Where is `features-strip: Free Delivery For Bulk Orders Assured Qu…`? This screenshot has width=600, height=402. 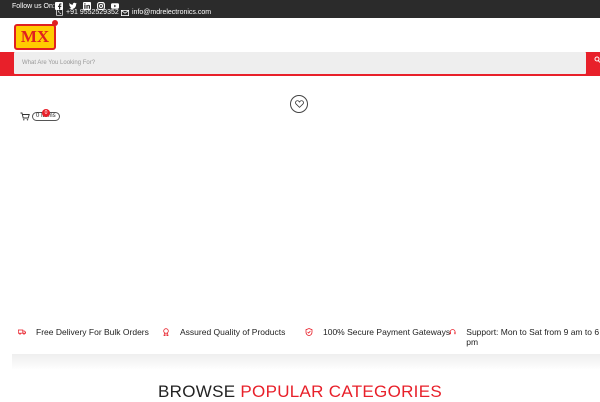
features-strip: Free Delivery For Bulk Orders Assured Qu… is located at coordinates (300, 338).